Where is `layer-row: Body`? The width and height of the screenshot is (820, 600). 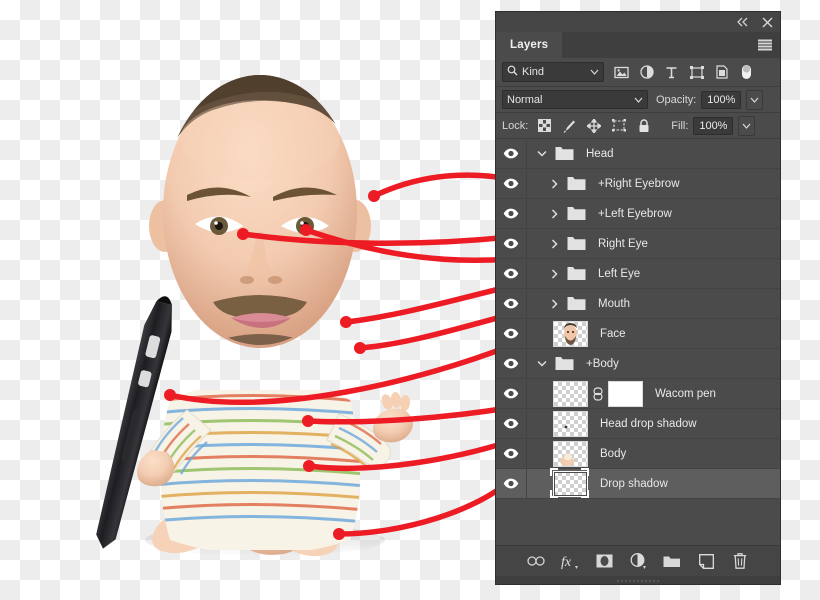
layer-row: Body is located at coordinates (638, 454).